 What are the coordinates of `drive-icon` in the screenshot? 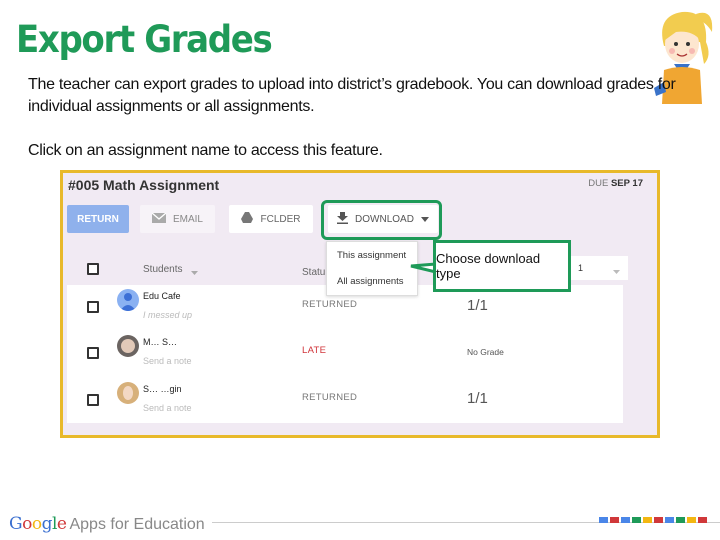 It's located at (247, 219).